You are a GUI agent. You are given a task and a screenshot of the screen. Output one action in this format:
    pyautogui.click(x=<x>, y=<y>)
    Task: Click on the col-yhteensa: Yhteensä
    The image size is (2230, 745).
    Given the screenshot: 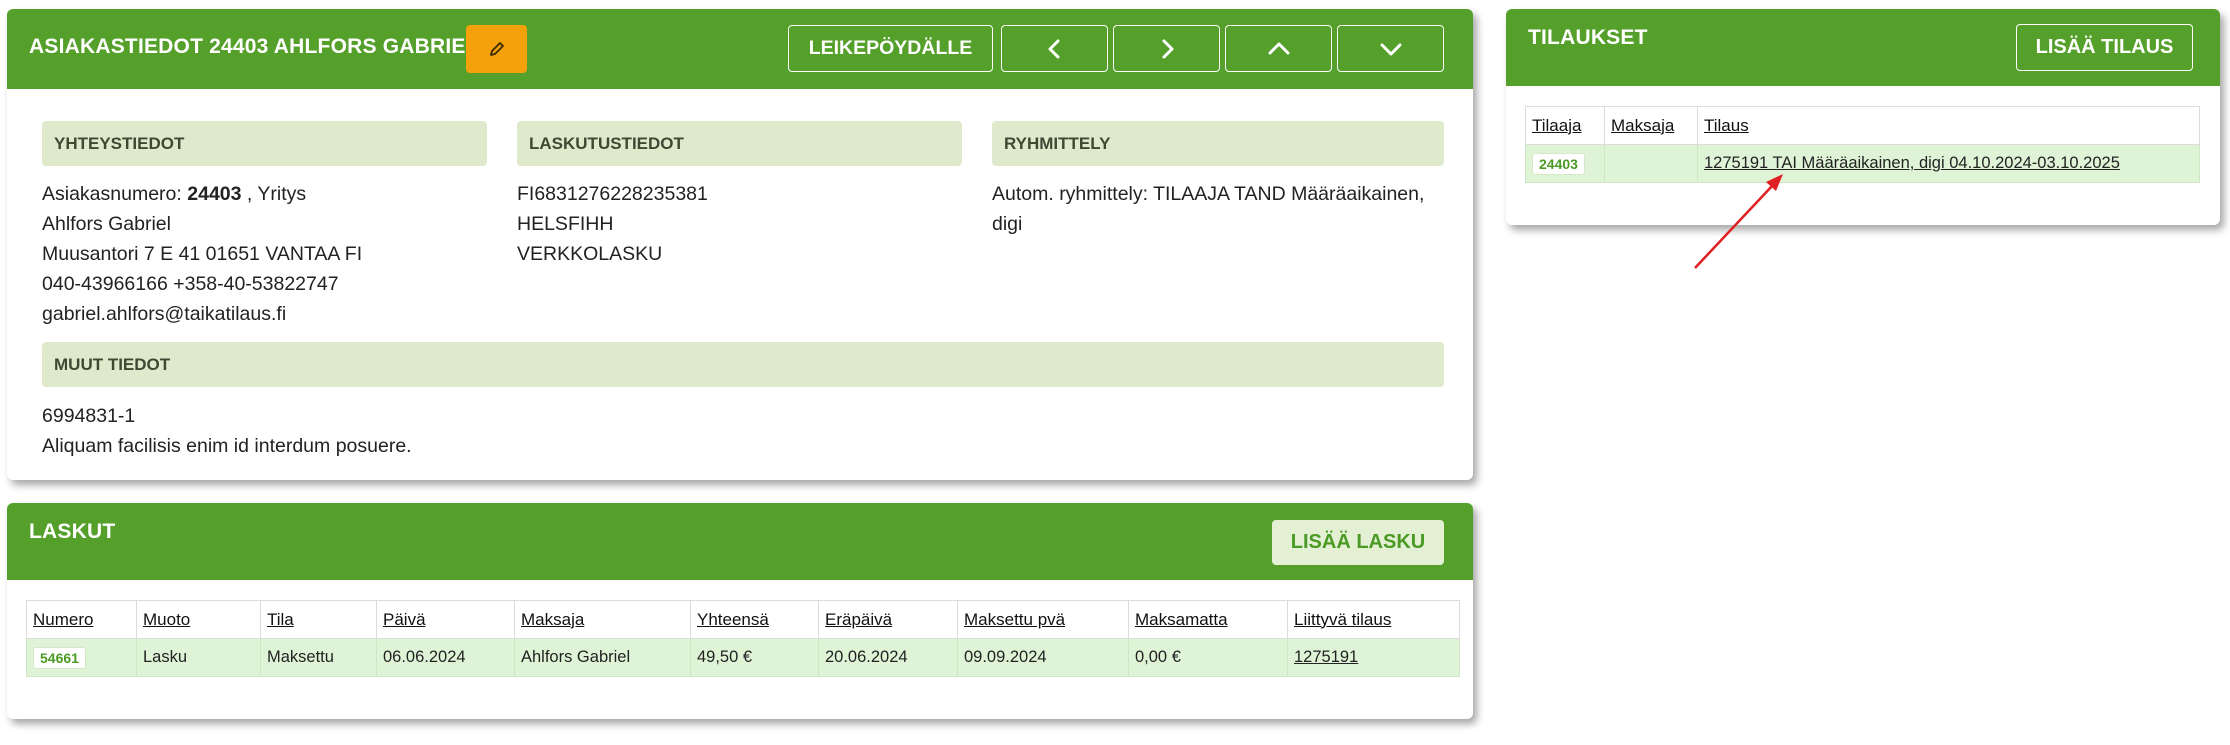 What is the action you would take?
    pyautogui.click(x=754, y=619)
    